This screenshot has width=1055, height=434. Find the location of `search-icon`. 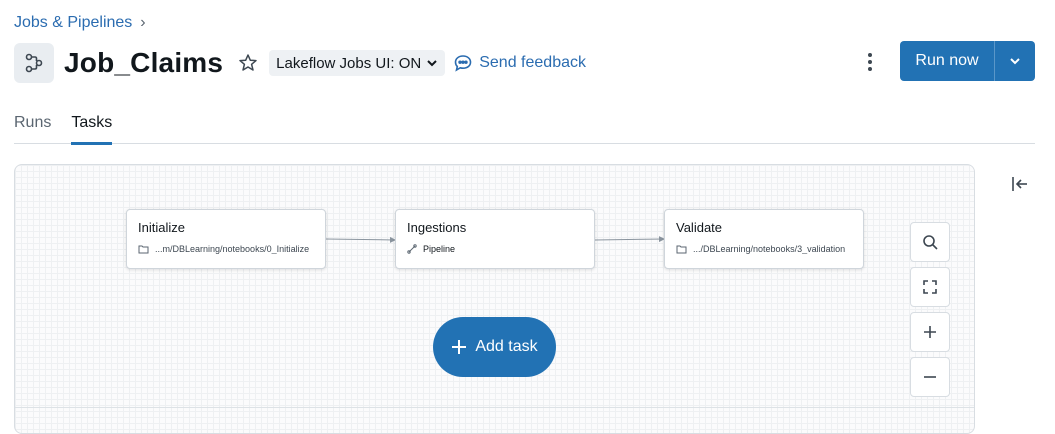

search-icon is located at coordinates (930, 242).